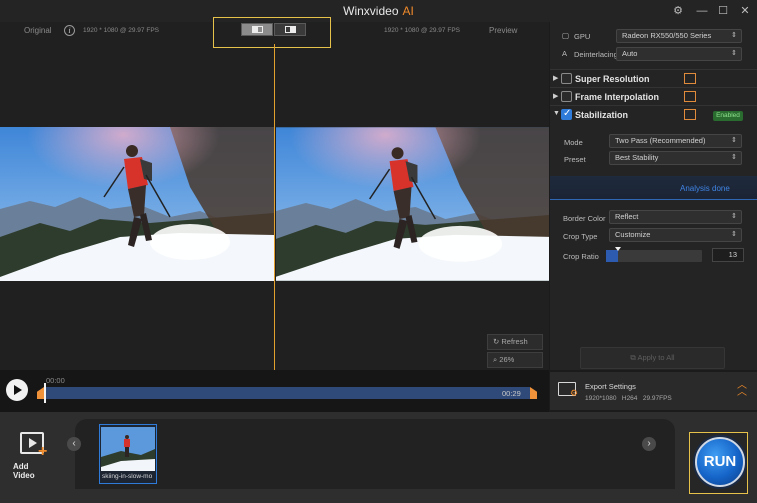  I want to click on refresh-button: ↻ Refresh, so click(515, 342).